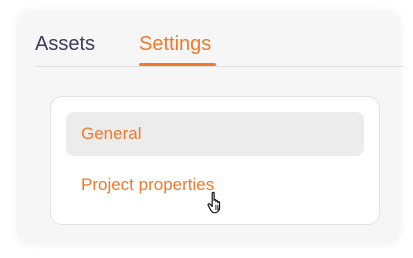 This screenshot has height=258, width=413. Describe the element at coordinates (215, 134) in the screenshot. I see `menu-item-general: General` at that location.